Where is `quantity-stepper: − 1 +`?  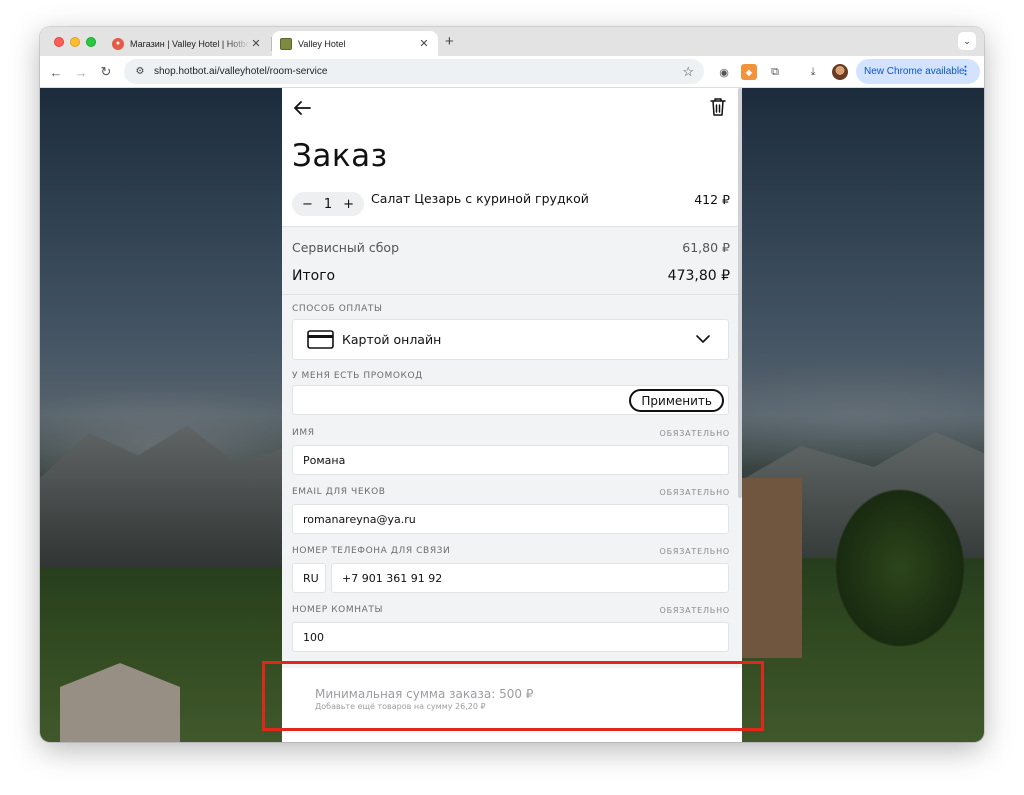
quantity-stepper: − 1 + is located at coordinates (328, 204).